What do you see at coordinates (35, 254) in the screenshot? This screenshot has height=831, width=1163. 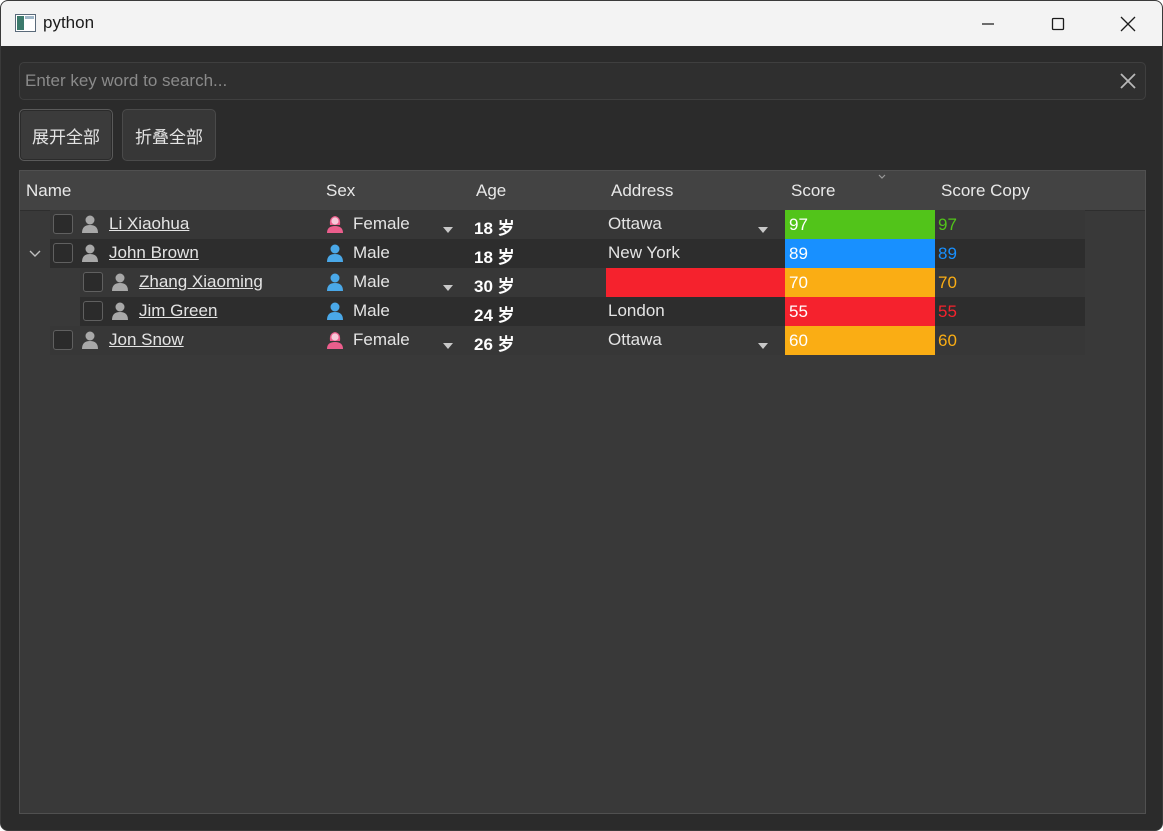 I see `expand-chevron-icon` at bounding box center [35, 254].